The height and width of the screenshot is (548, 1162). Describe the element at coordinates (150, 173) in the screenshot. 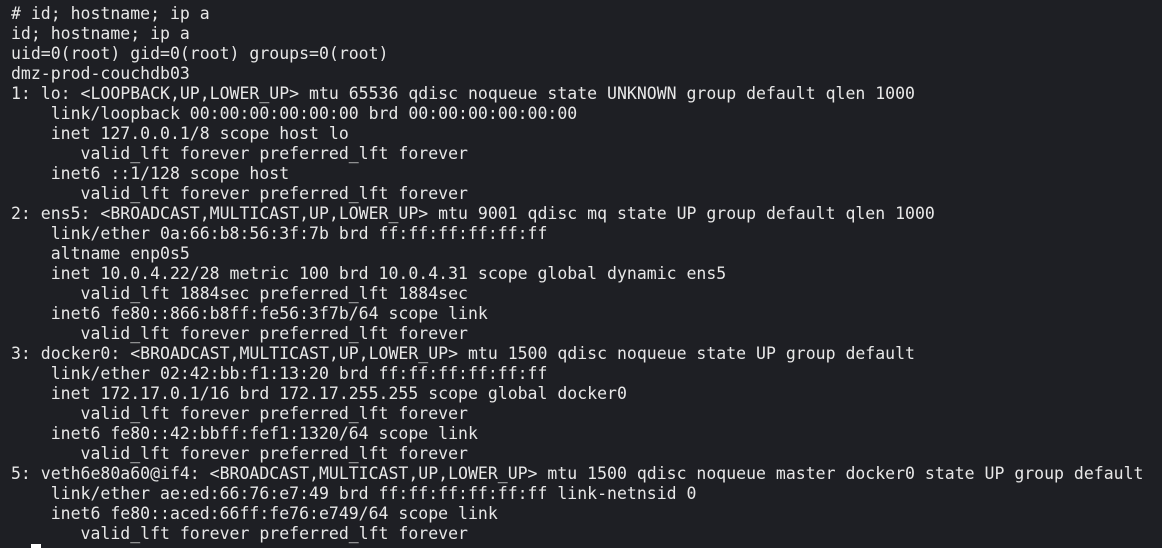

I see `terminal-line: inet6 ::1/128 scope host` at that location.